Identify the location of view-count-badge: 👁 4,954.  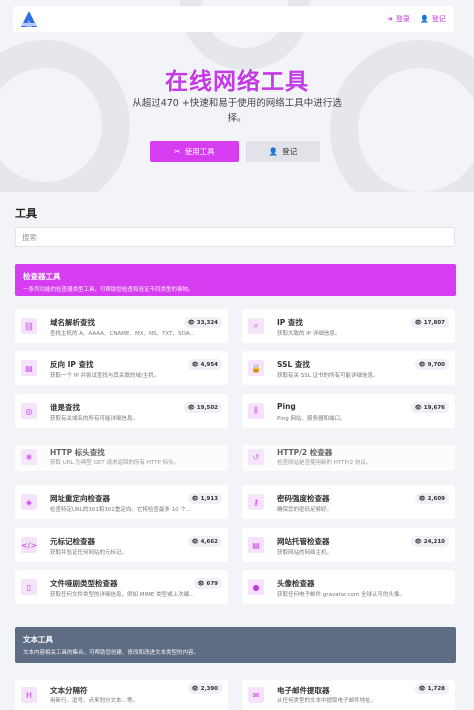
(204, 364).